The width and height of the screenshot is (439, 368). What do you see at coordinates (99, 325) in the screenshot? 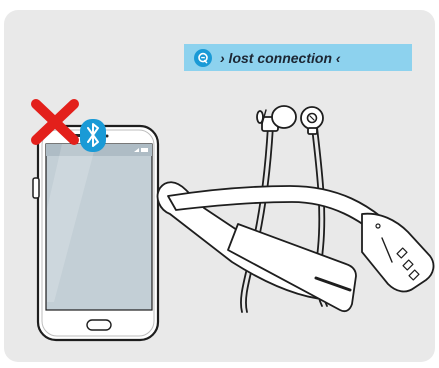
I see `home-button` at bounding box center [99, 325].